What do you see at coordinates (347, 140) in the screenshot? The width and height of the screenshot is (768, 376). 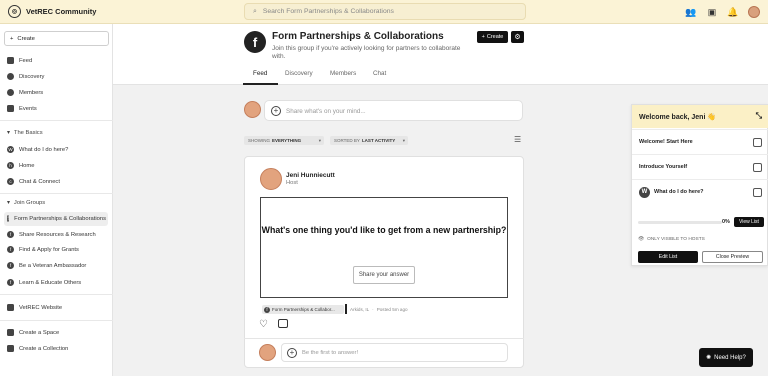 I see `filter-label: SORTED BY` at bounding box center [347, 140].